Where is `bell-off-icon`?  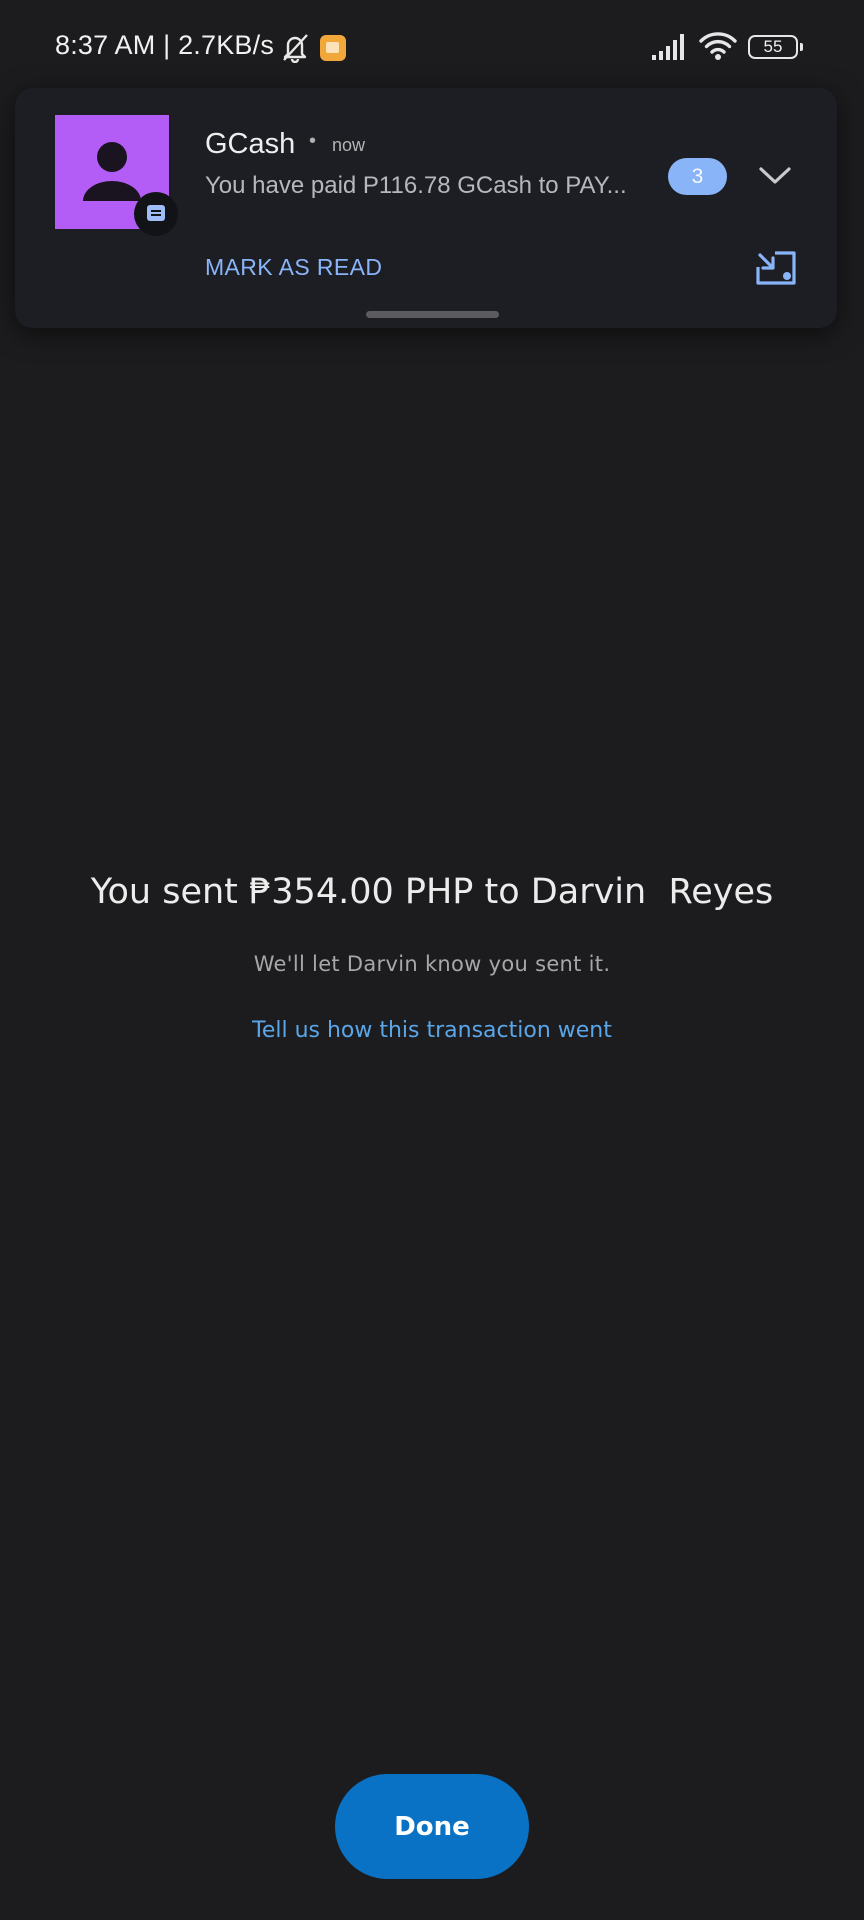
bell-off-icon is located at coordinates (295, 48).